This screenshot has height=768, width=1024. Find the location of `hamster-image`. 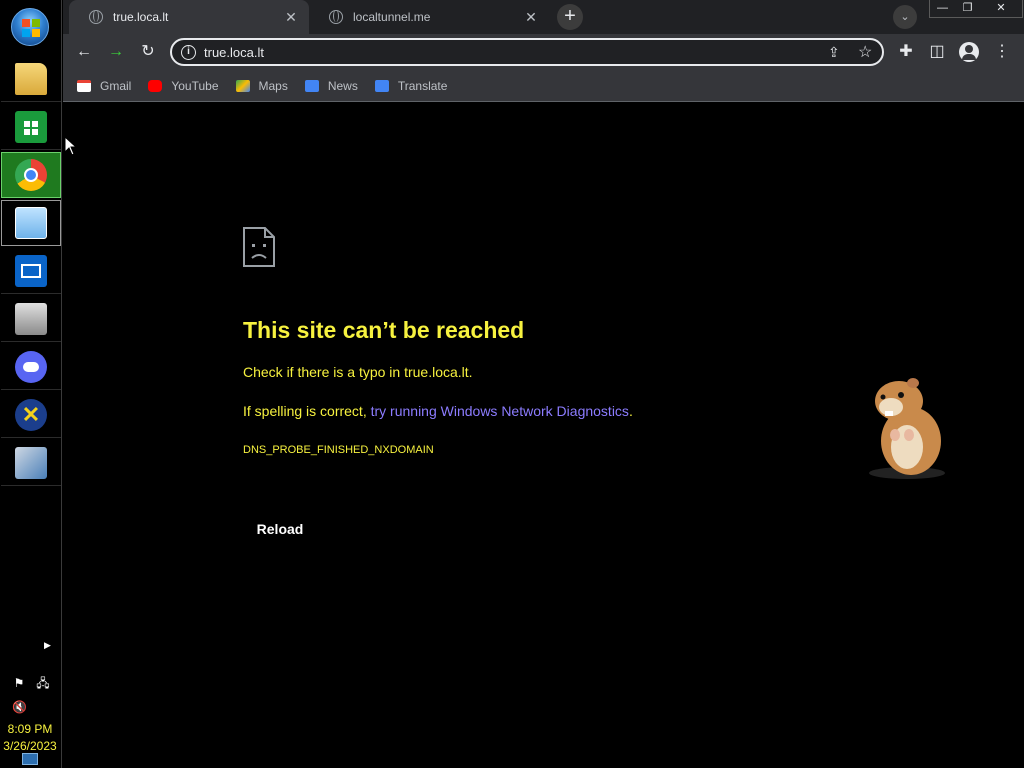

hamster-image is located at coordinates (907, 428).